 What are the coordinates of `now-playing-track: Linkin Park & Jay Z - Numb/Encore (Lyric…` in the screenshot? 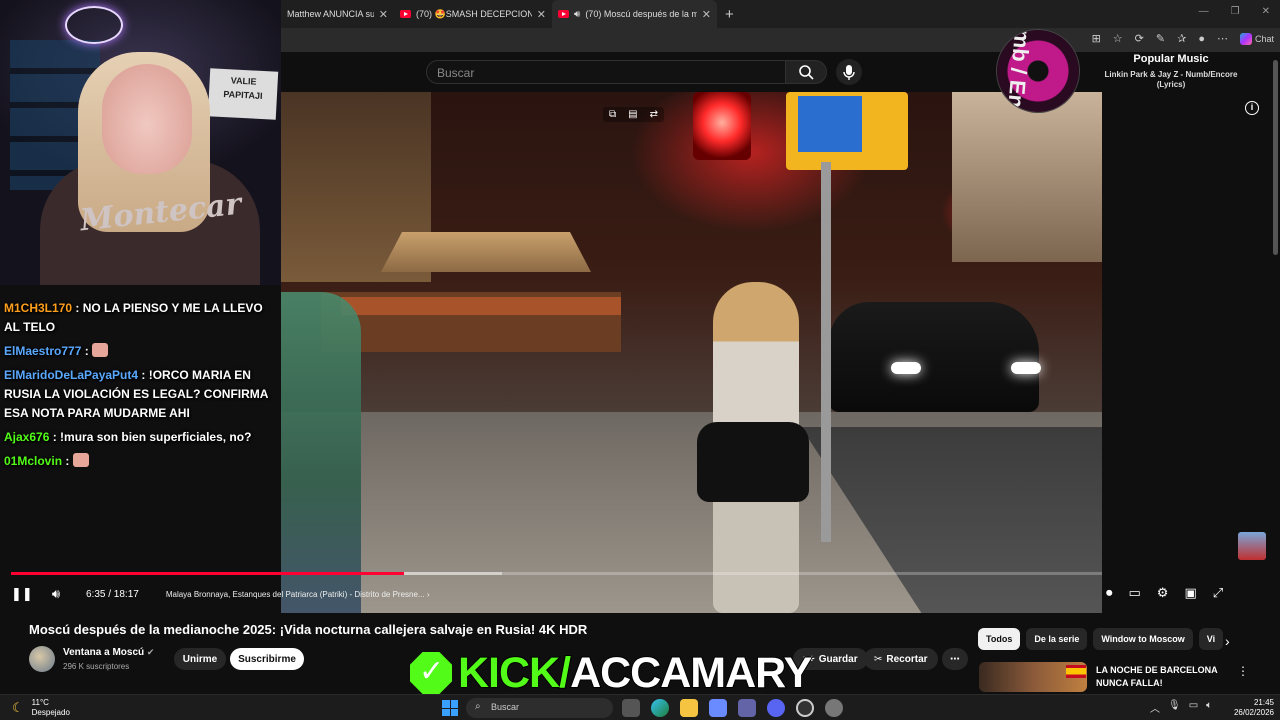 It's located at (1171, 79).